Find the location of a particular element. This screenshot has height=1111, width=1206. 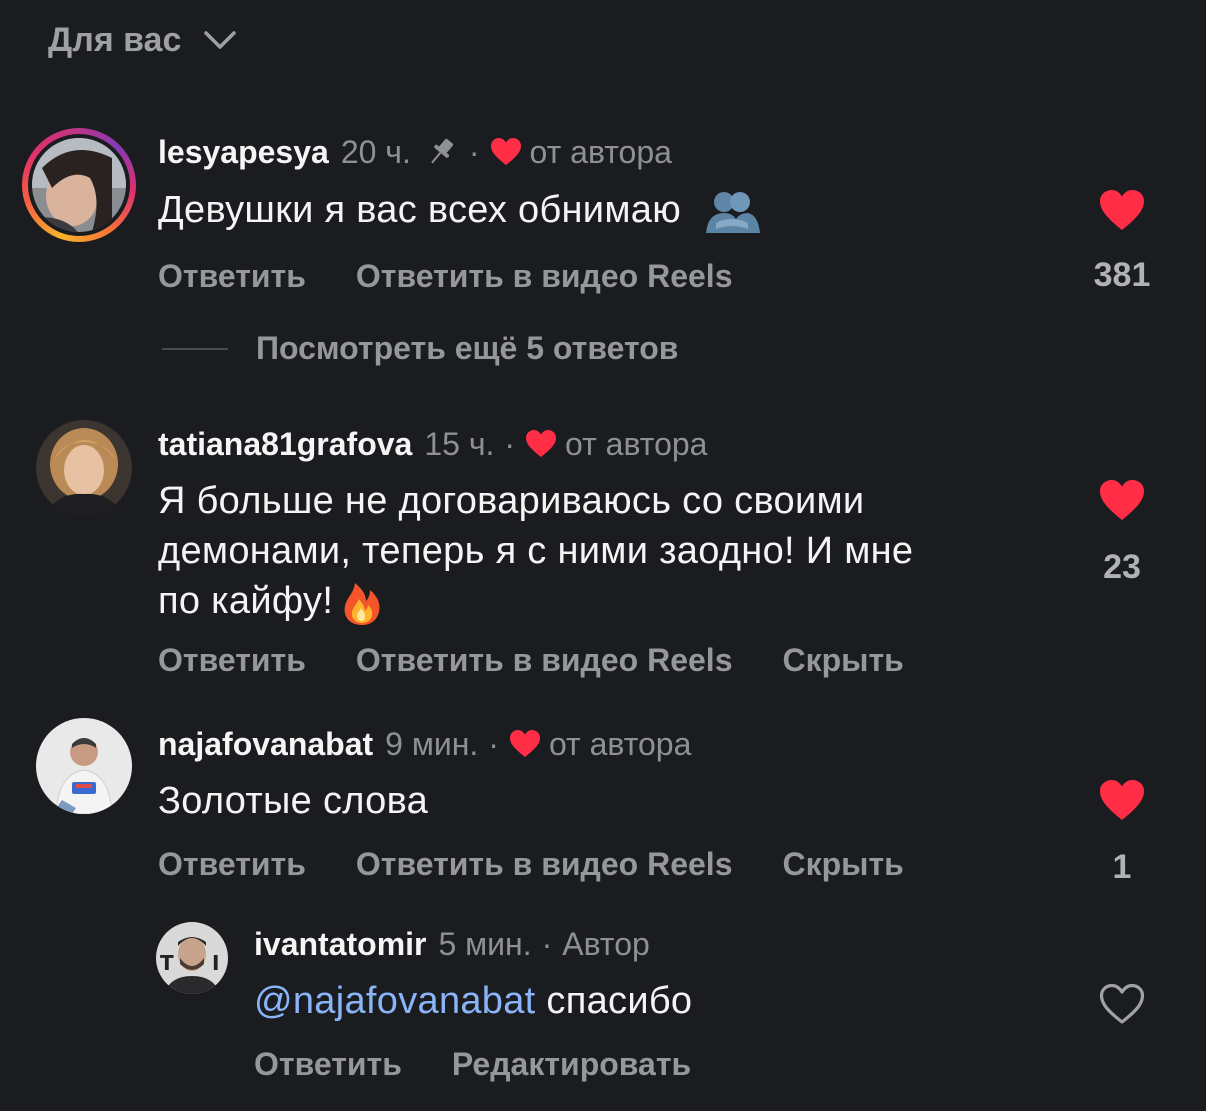

username: ivantatomir is located at coordinates (340, 944).